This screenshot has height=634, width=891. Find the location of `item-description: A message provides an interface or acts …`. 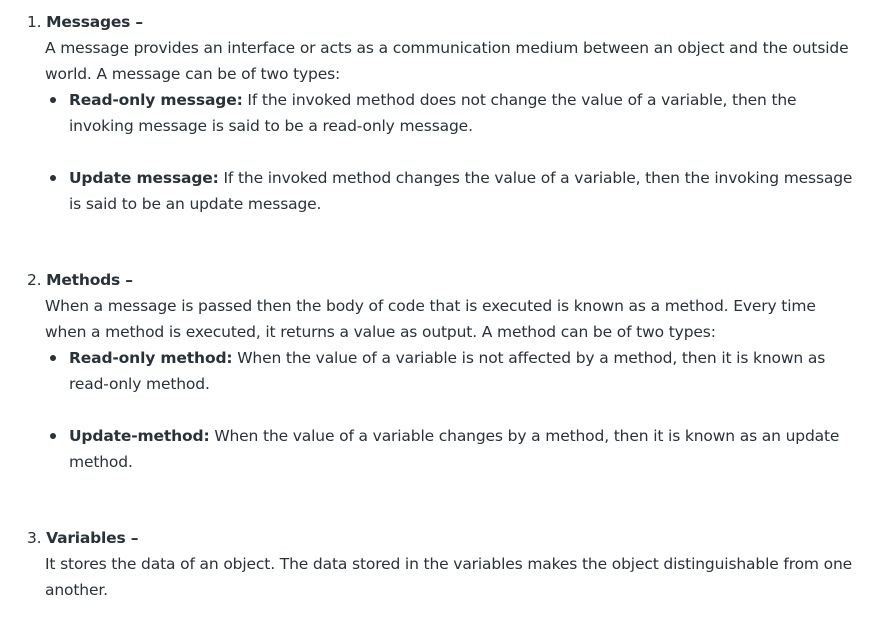

item-description: A message provides an interface or acts … is located at coordinates (447, 61).